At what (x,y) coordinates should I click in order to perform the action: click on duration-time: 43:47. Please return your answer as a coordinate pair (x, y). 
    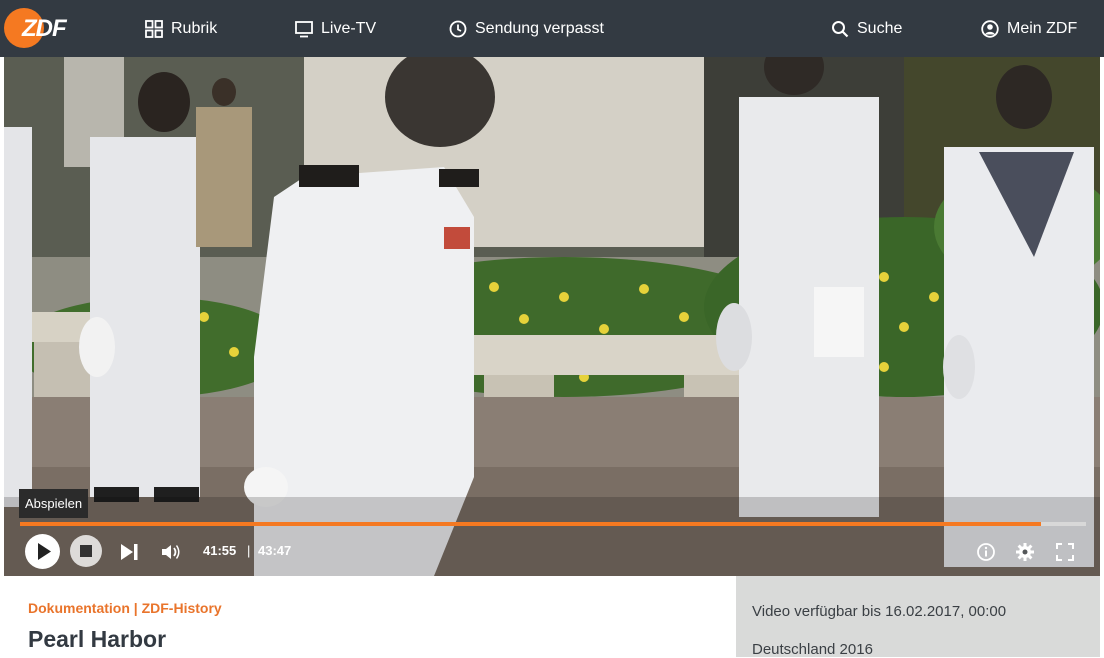
    Looking at the image, I should click on (275, 550).